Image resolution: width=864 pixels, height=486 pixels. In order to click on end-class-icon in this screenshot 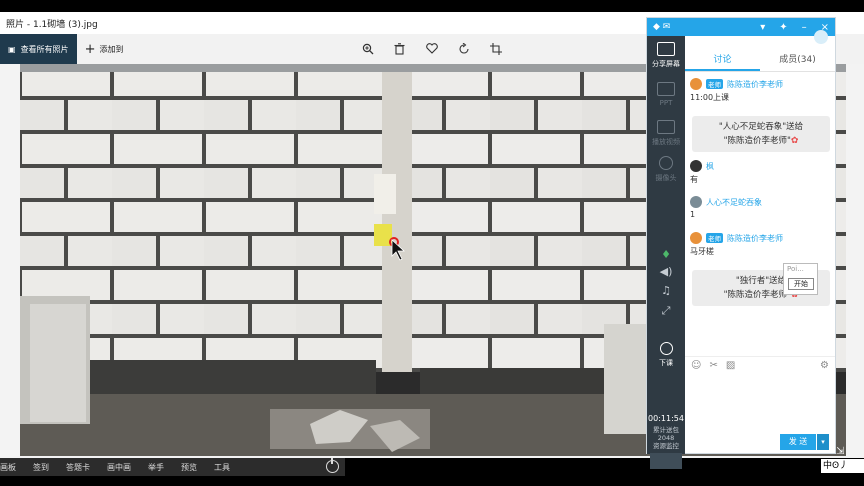, I will do `click(666, 348)`.